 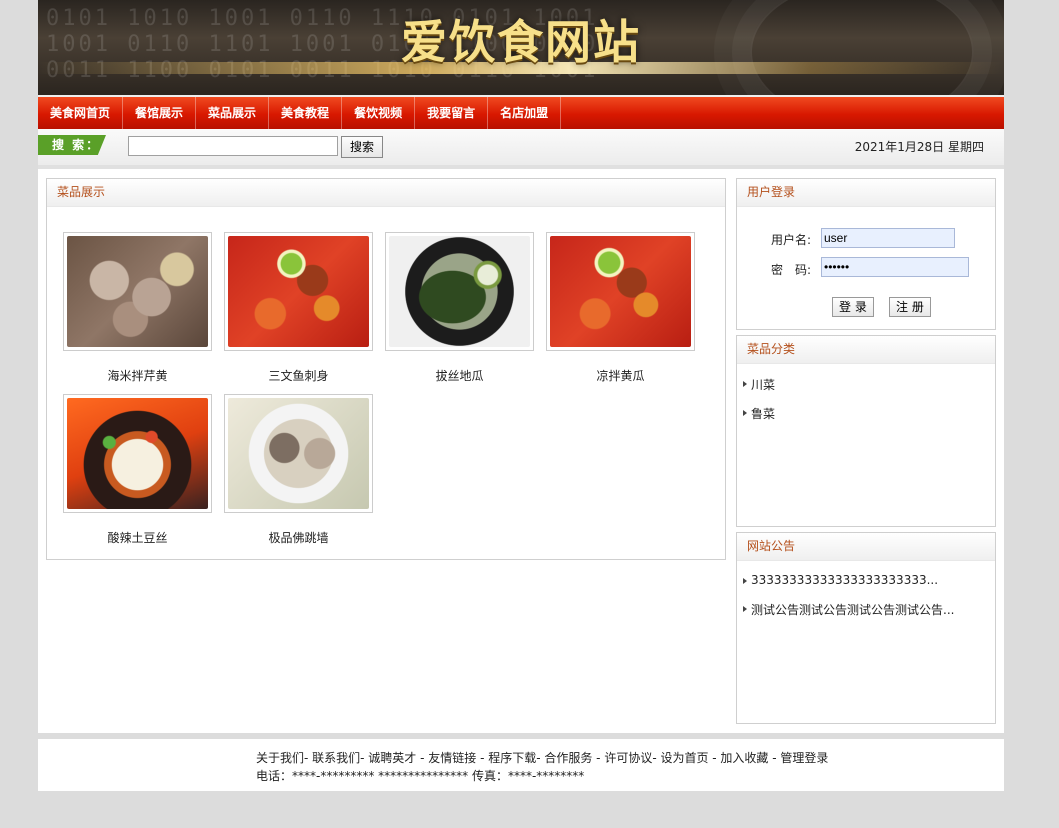 What do you see at coordinates (888, 238) in the screenshot?
I see `username-field` at bounding box center [888, 238].